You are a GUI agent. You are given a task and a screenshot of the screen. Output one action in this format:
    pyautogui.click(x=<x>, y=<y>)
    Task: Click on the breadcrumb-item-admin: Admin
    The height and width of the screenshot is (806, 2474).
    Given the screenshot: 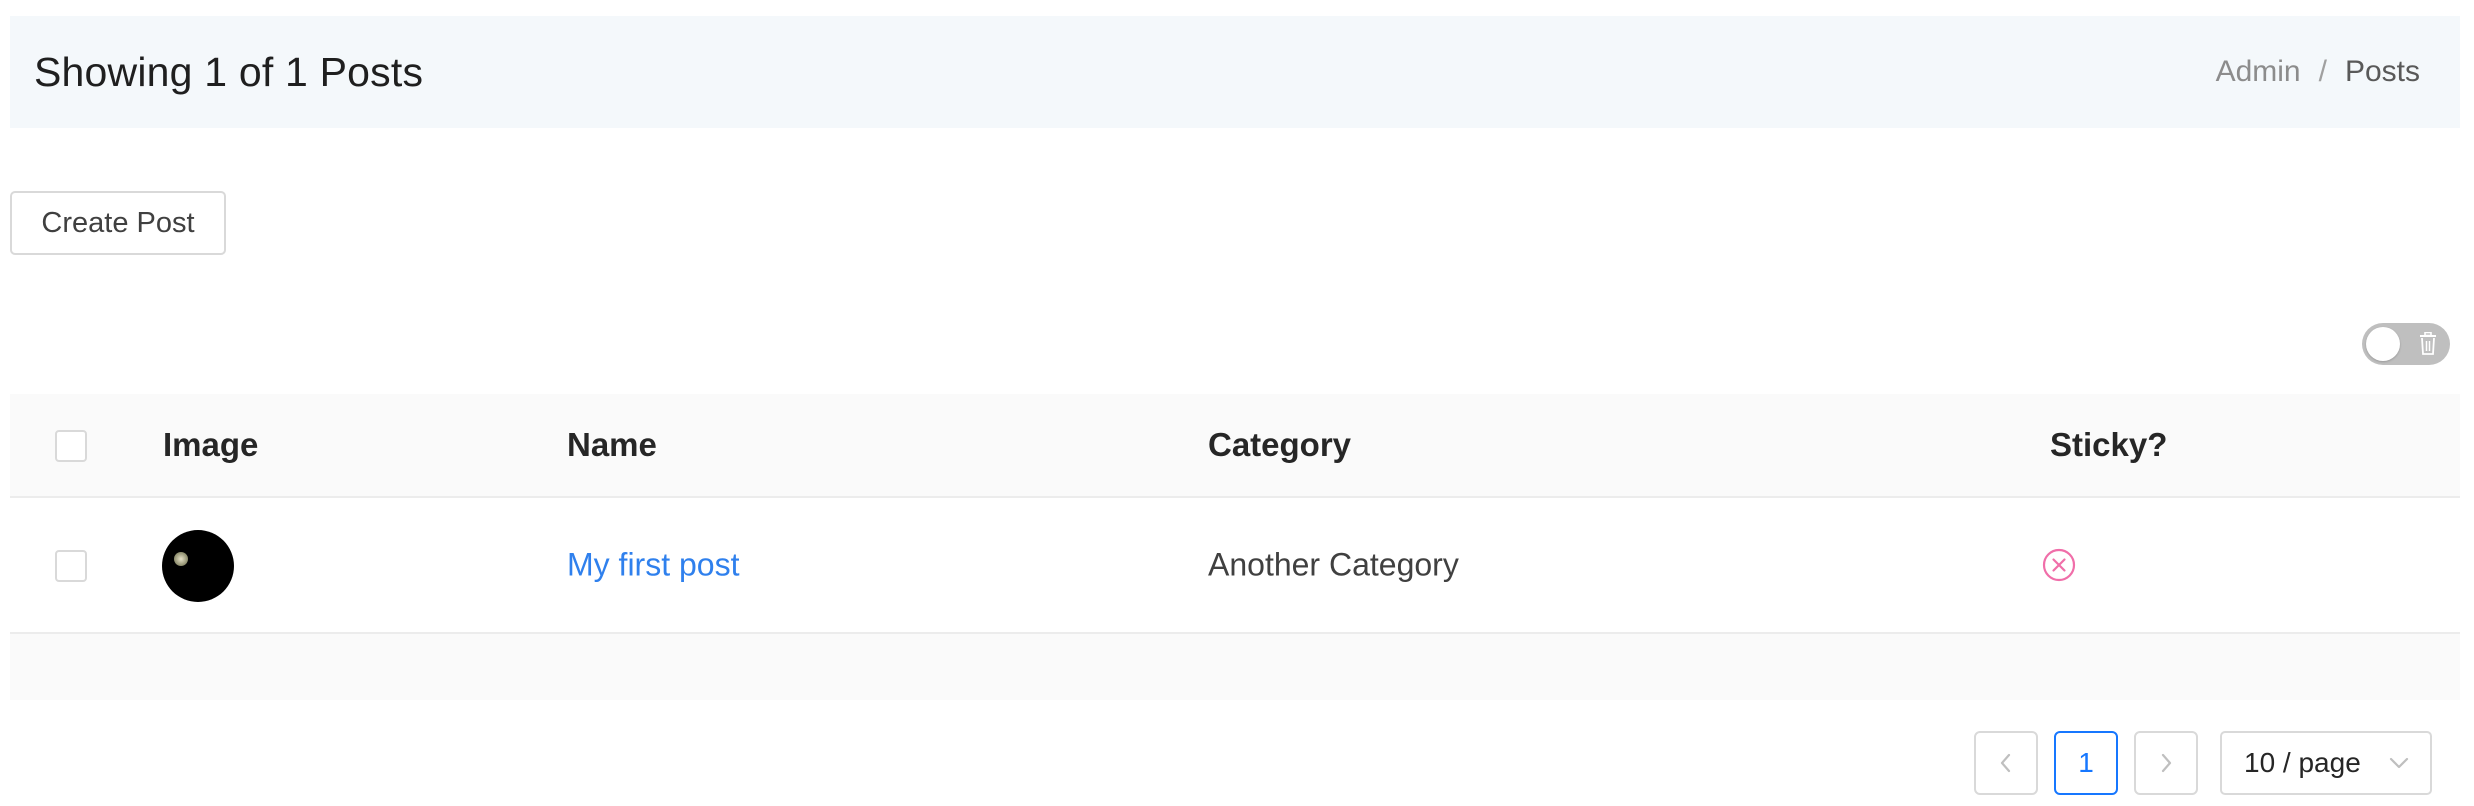 What is the action you would take?
    pyautogui.click(x=2258, y=72)
    